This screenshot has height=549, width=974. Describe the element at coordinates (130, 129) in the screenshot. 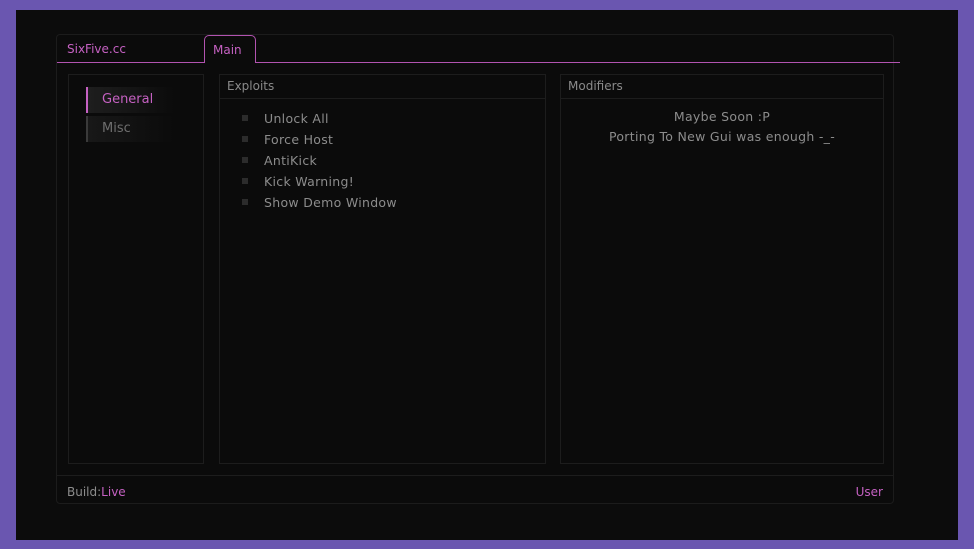

I see `sidebar-item-misc: Misc` at that location.